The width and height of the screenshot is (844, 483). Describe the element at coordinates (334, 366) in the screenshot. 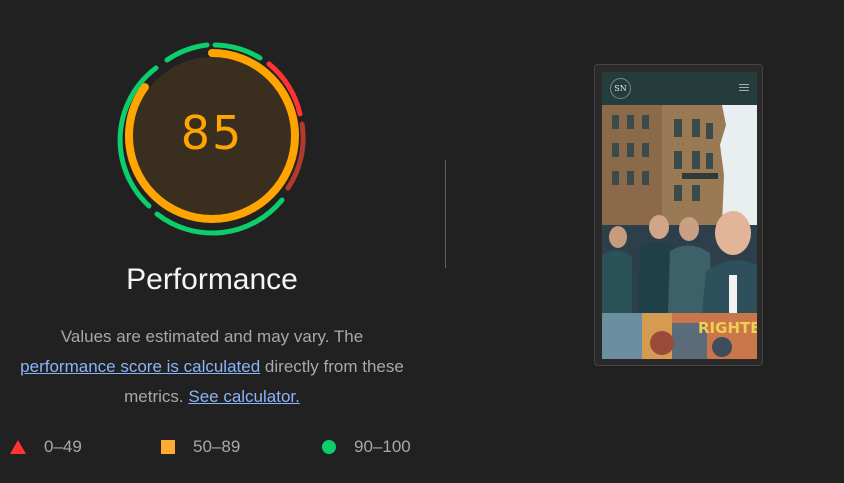

I see `description-text-2: directly from these` at that location.